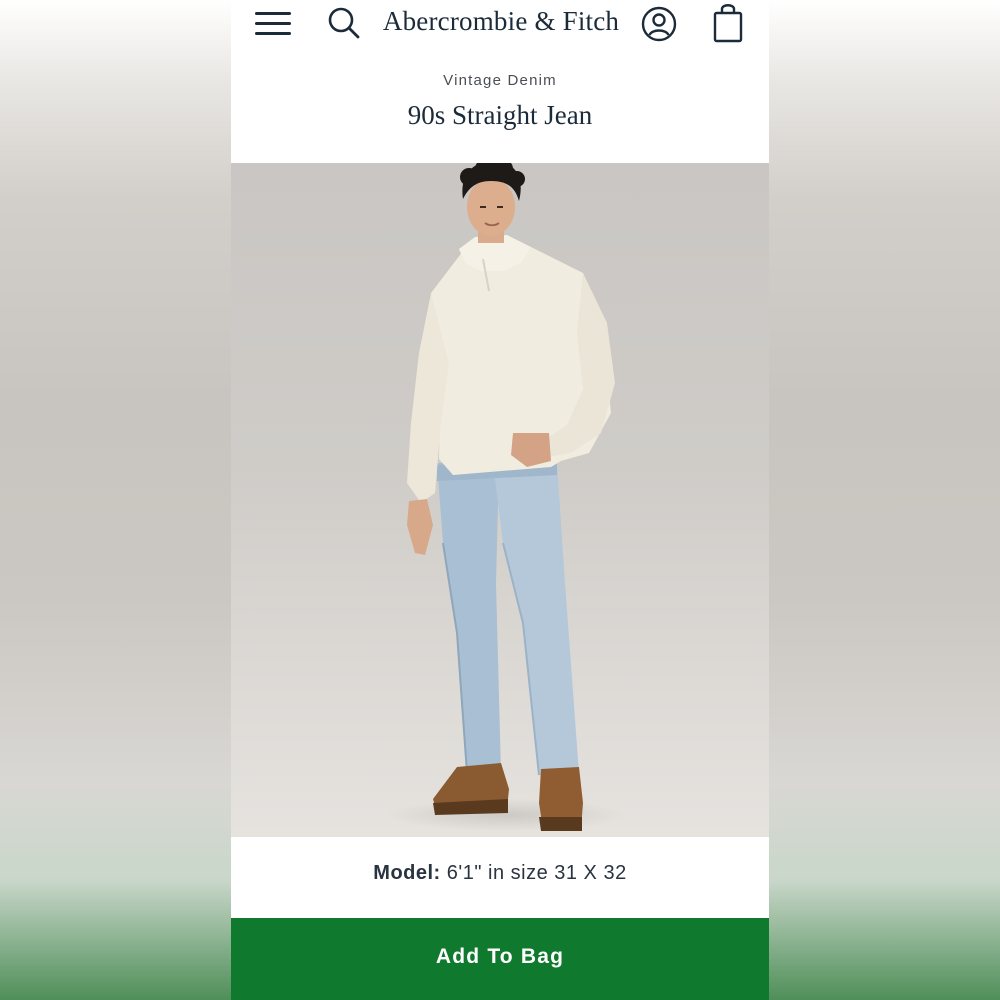  What do you see at coordinates (273, 23) in the screenshot?
I see `menu-icon` at bounding box center [273, 23].